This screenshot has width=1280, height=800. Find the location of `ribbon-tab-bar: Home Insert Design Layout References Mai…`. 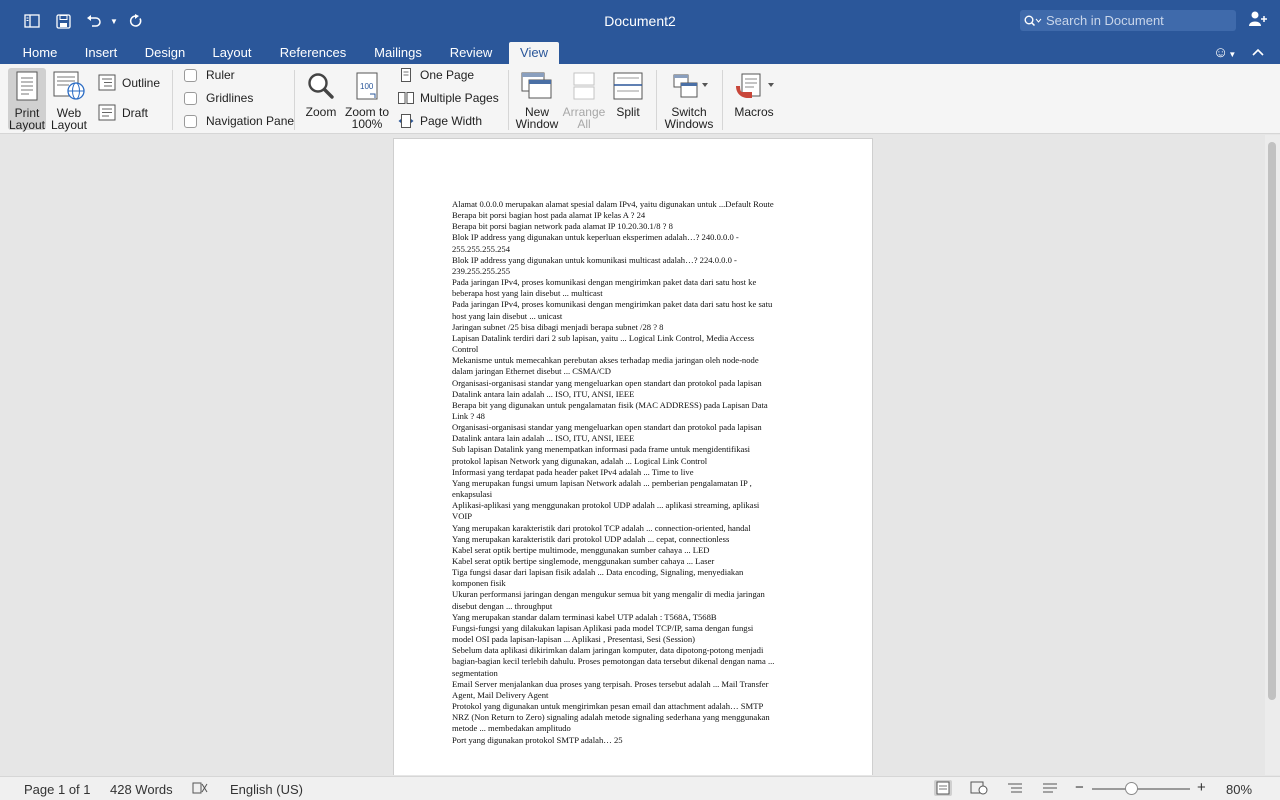

ribbon-tab-bar: Home Insert Design Layout References Mai… is located at coordinates (640, 53).